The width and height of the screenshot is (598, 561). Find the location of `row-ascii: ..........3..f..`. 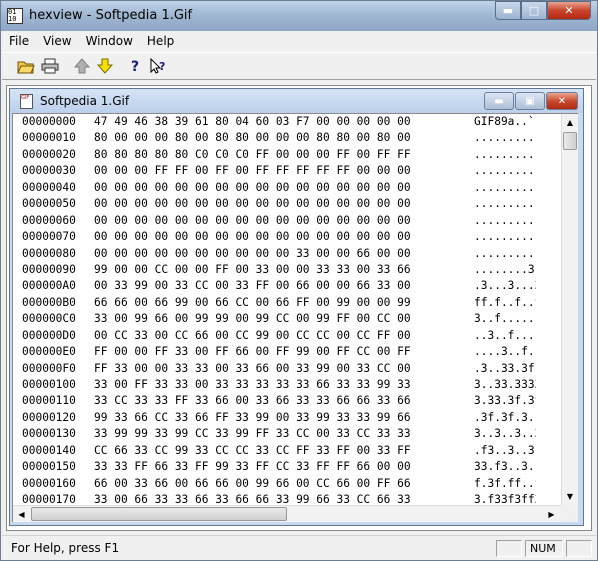

row-ascii: ..........3..f.. is located at coordinates (505, 254).